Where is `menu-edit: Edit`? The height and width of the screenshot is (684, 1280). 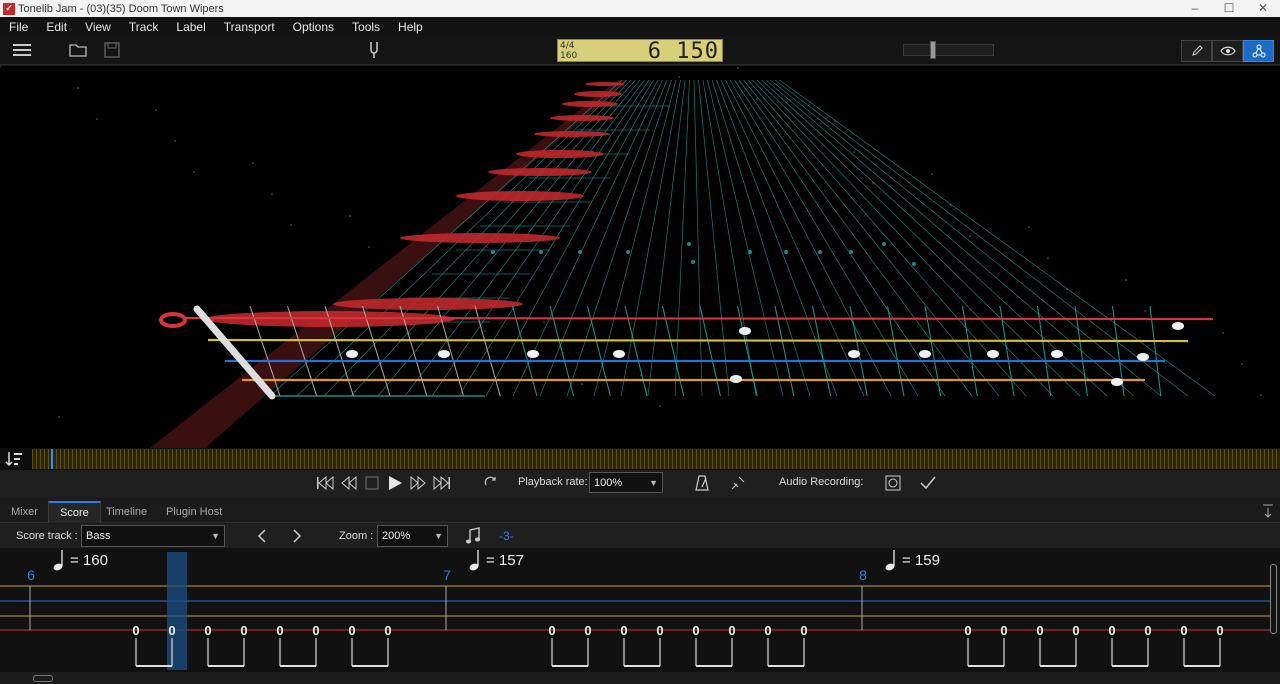 menu-edit: Edit is located at coordinates (56, 27).